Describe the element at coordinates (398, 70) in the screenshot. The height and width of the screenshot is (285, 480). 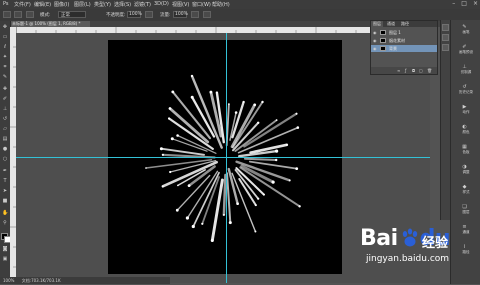
I see `link-layers-icon: ∞` at that location.